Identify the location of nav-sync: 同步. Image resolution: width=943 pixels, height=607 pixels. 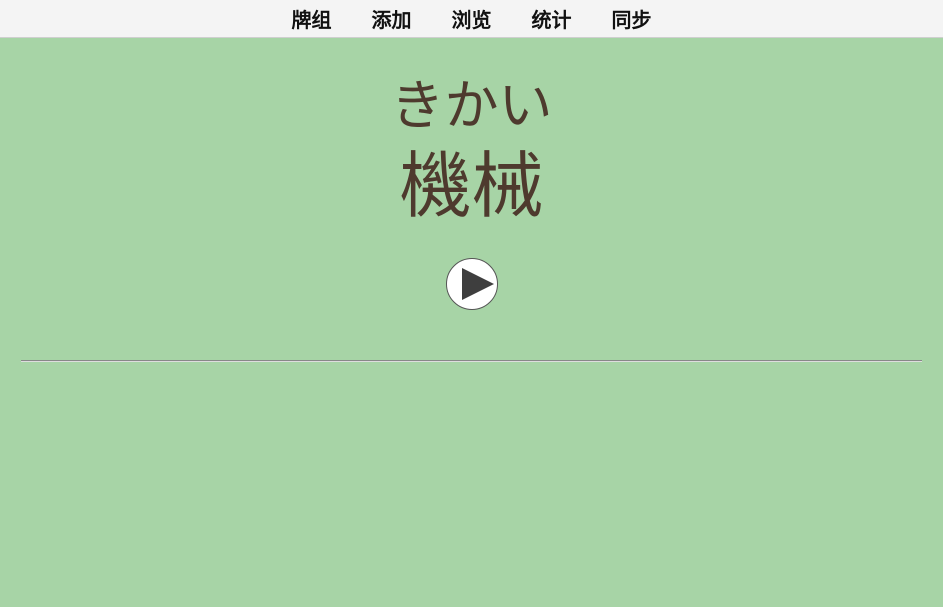
(632, 18).